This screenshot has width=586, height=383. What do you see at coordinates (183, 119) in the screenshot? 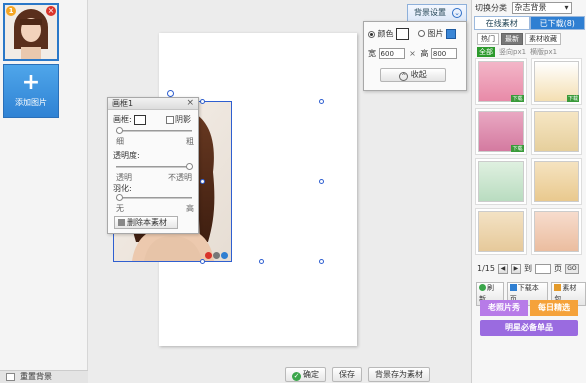
I see `shadow-label: 阴影` at bounding box center [183, 119].